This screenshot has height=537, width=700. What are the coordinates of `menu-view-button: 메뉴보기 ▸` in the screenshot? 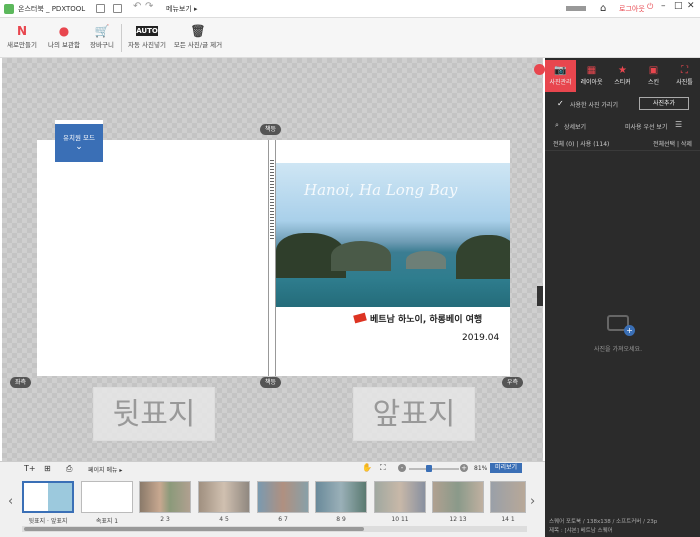 It's located at (182, 9).